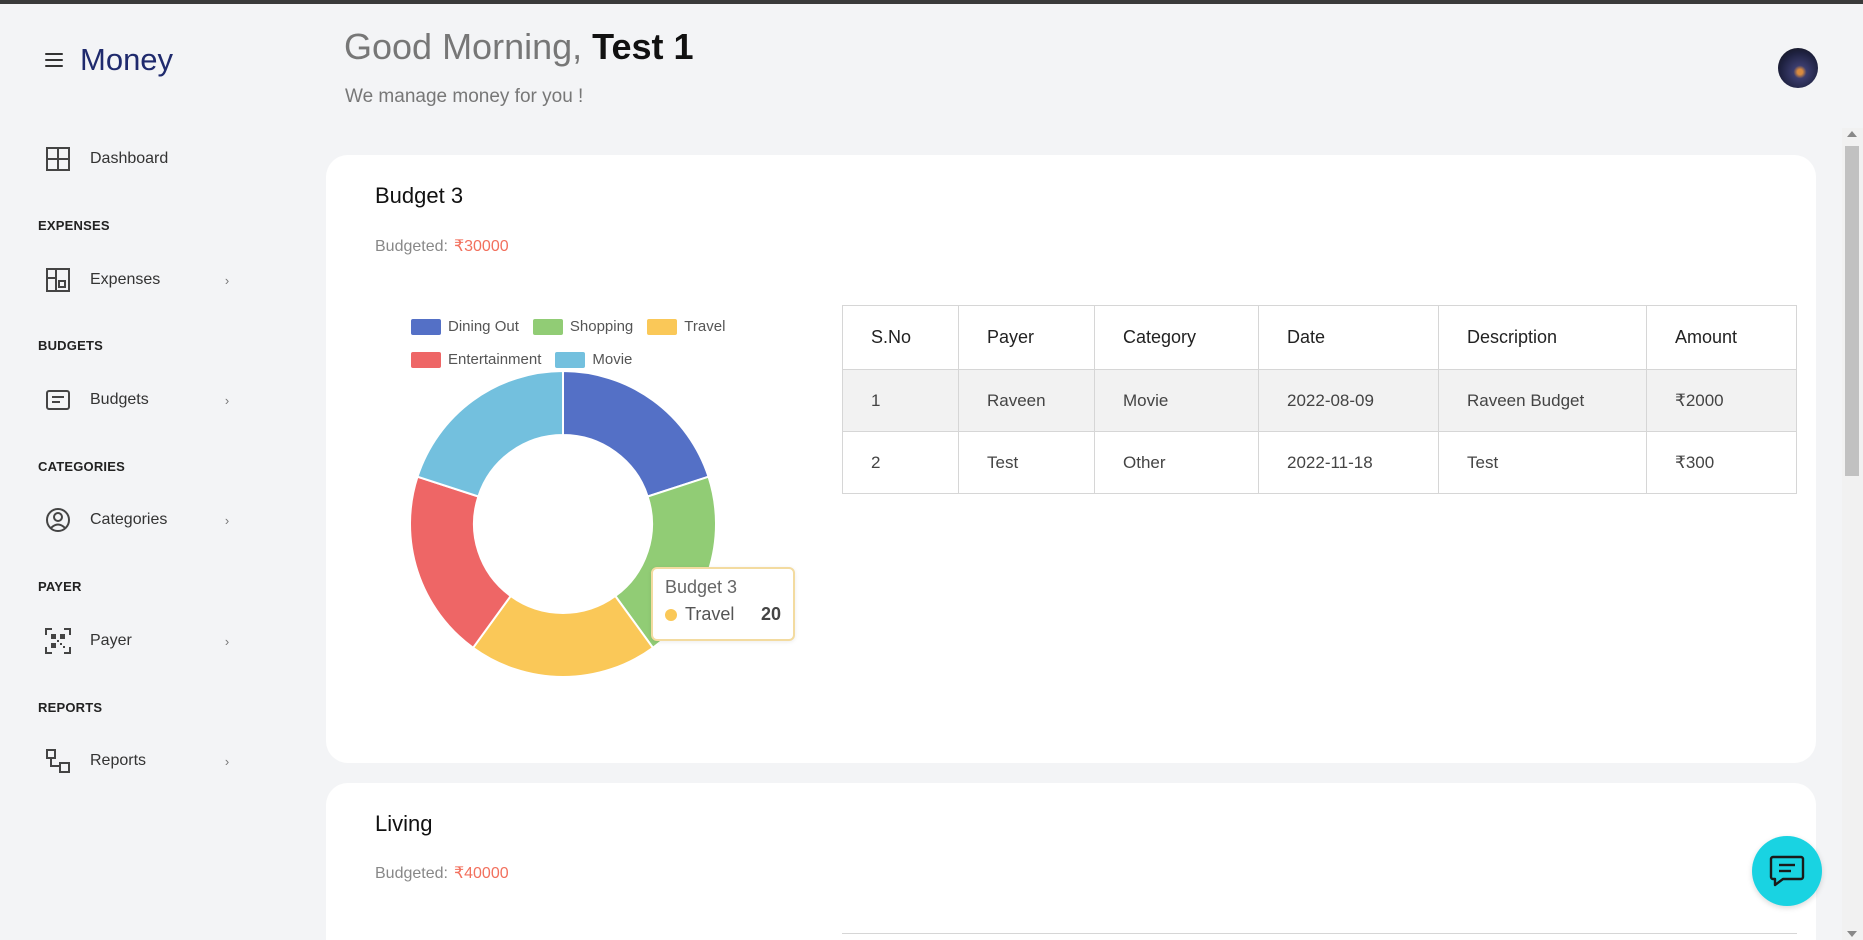 The height and width of the screenshot is (940, 1863). Describe the element at coordinates (495, 359) in the screenshot. I see `legend-label: Entertainment` at that location.